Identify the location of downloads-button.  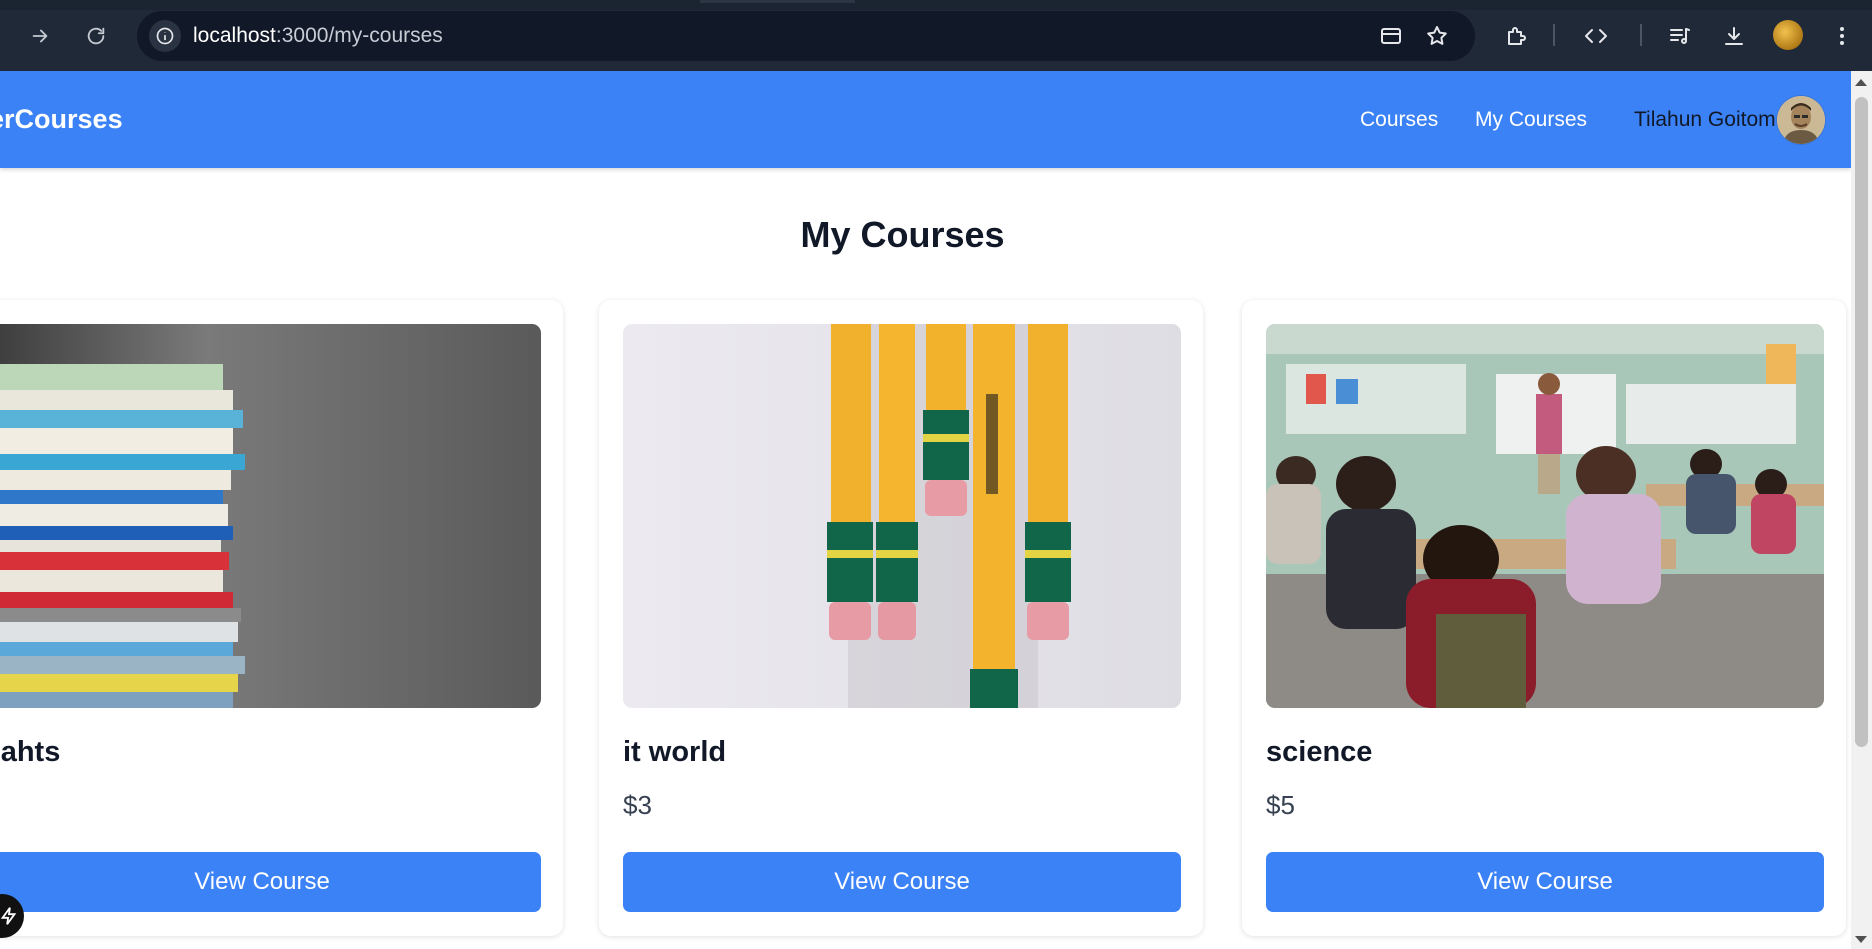
(1734, 36).